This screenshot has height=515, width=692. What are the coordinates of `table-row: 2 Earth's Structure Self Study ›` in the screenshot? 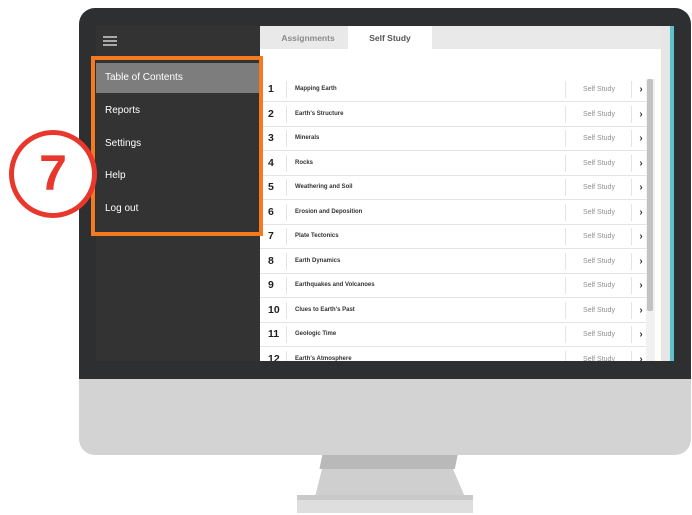 It's located at (453, 115).